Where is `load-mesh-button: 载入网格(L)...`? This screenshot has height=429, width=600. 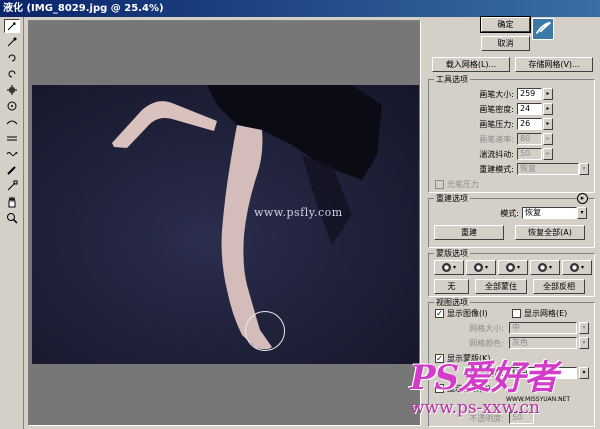
load-mesh-button: 载入网格(L)... is located at coordinates (471, 64).